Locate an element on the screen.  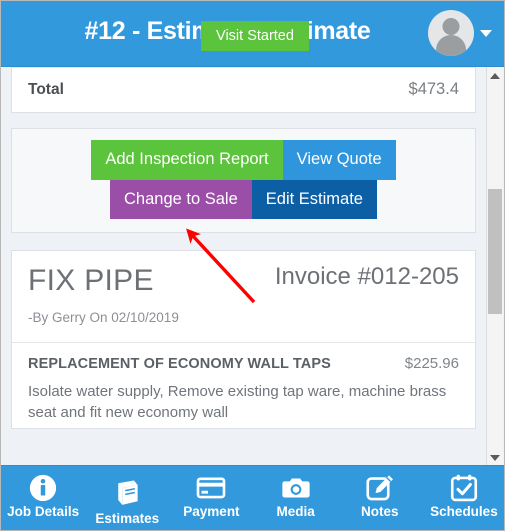
edit-pencil-icon is located at coordinates (380, 488).